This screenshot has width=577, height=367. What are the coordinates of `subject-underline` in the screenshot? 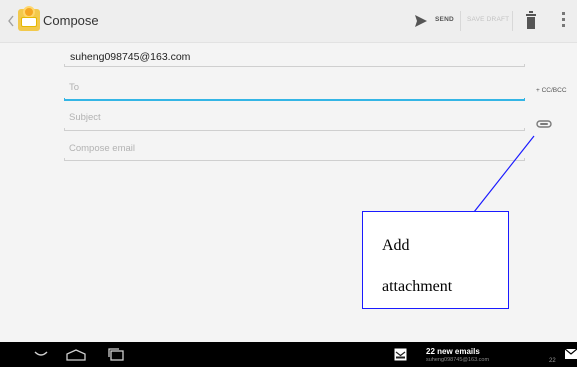 It's located at (294, 129).